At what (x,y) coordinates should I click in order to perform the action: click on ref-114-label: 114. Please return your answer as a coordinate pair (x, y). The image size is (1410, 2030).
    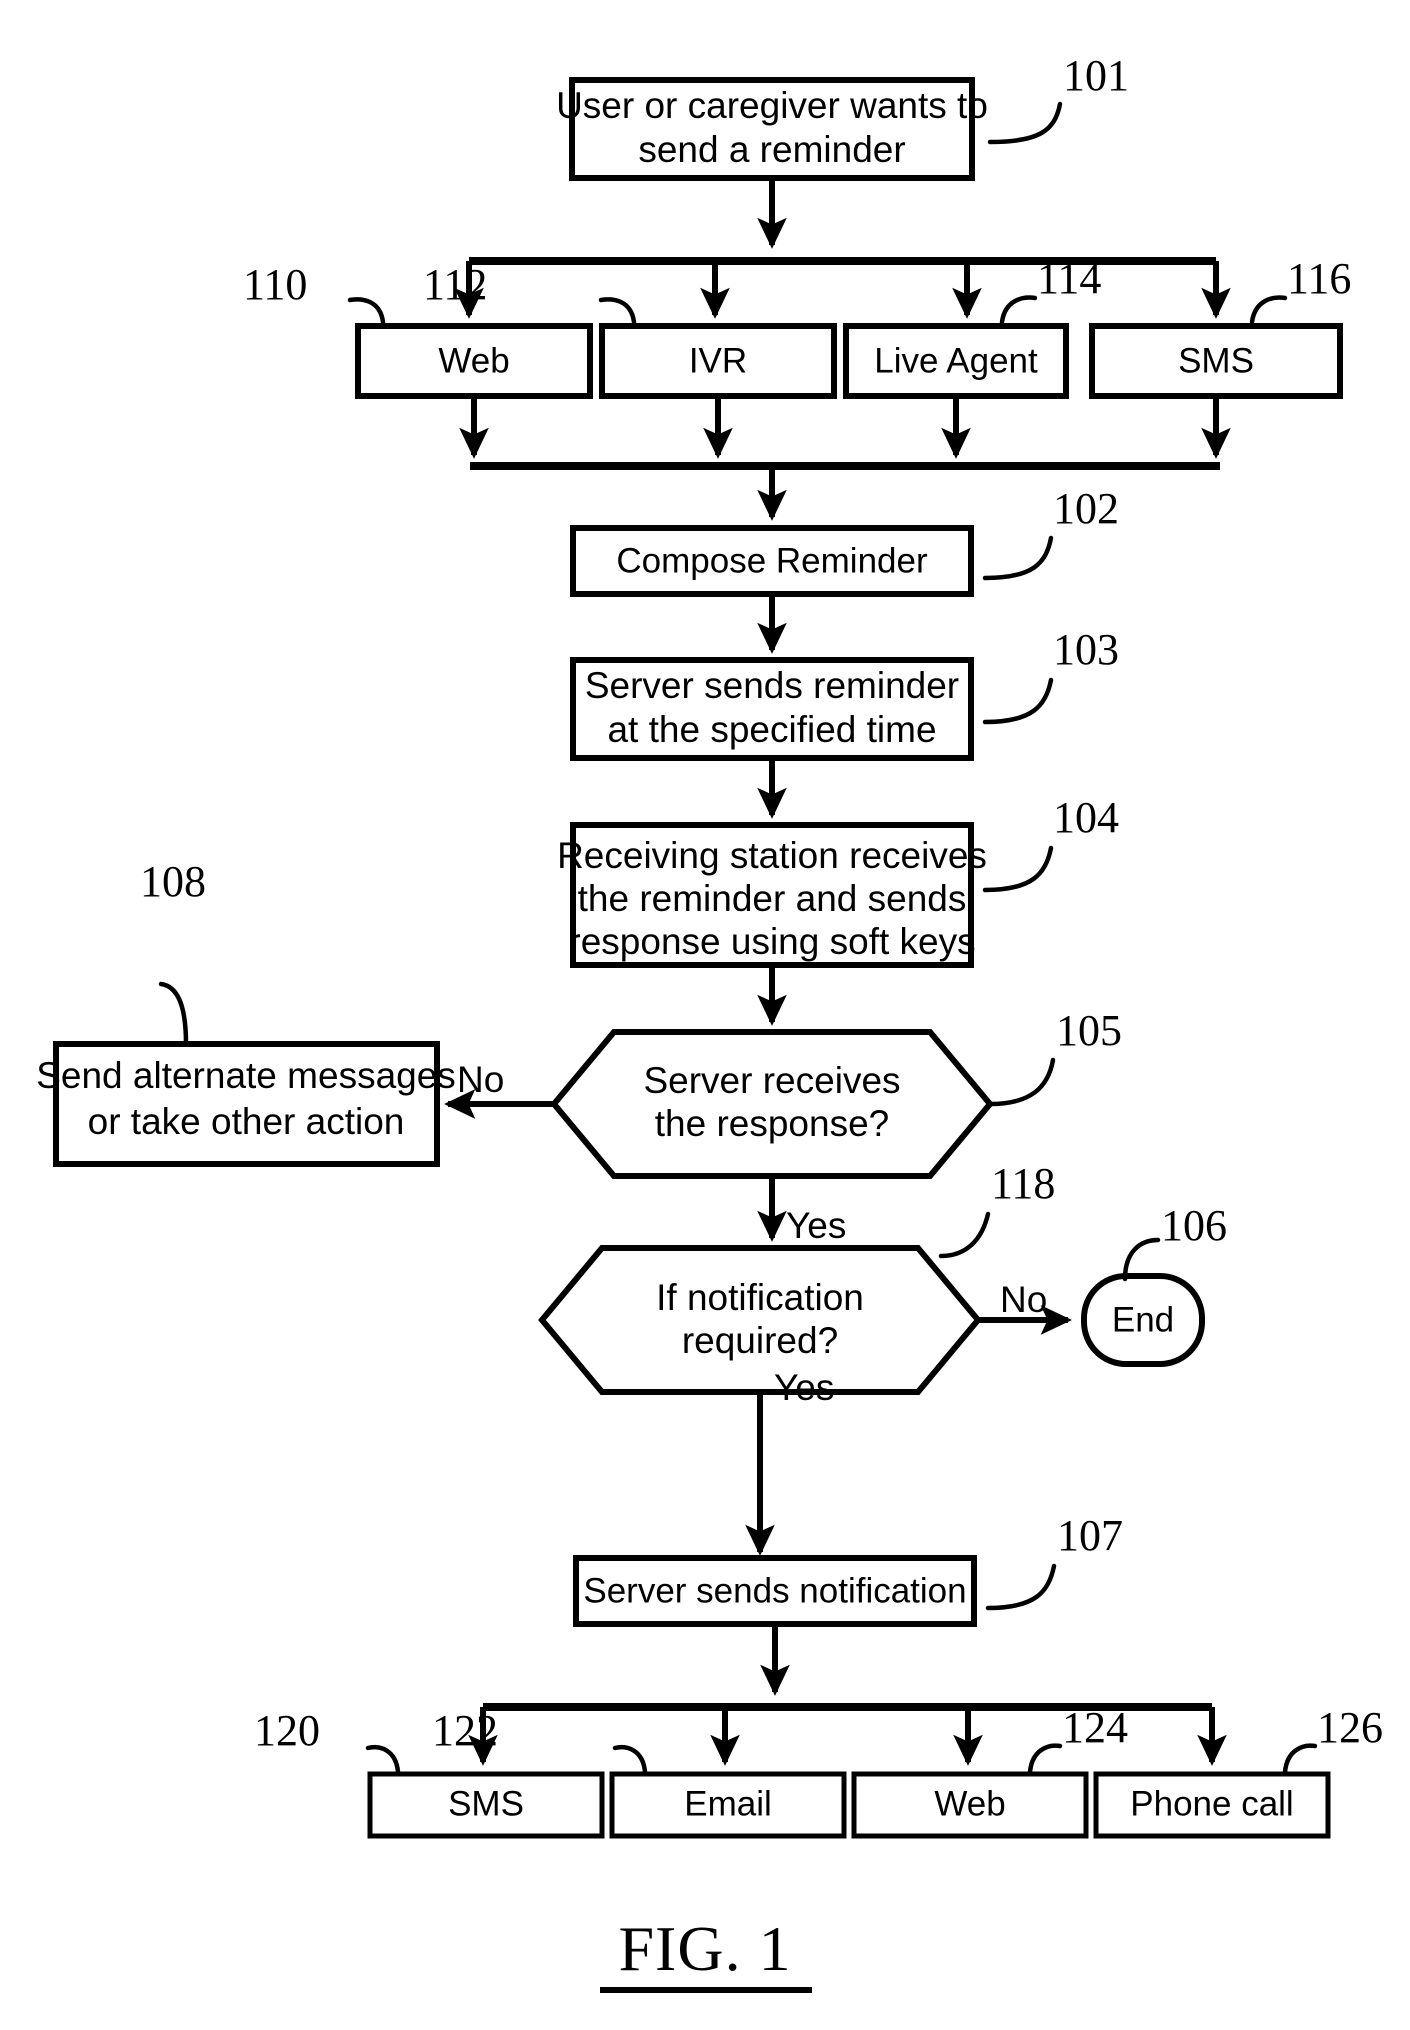
    Looking at the image, I should click on (1069, 278).